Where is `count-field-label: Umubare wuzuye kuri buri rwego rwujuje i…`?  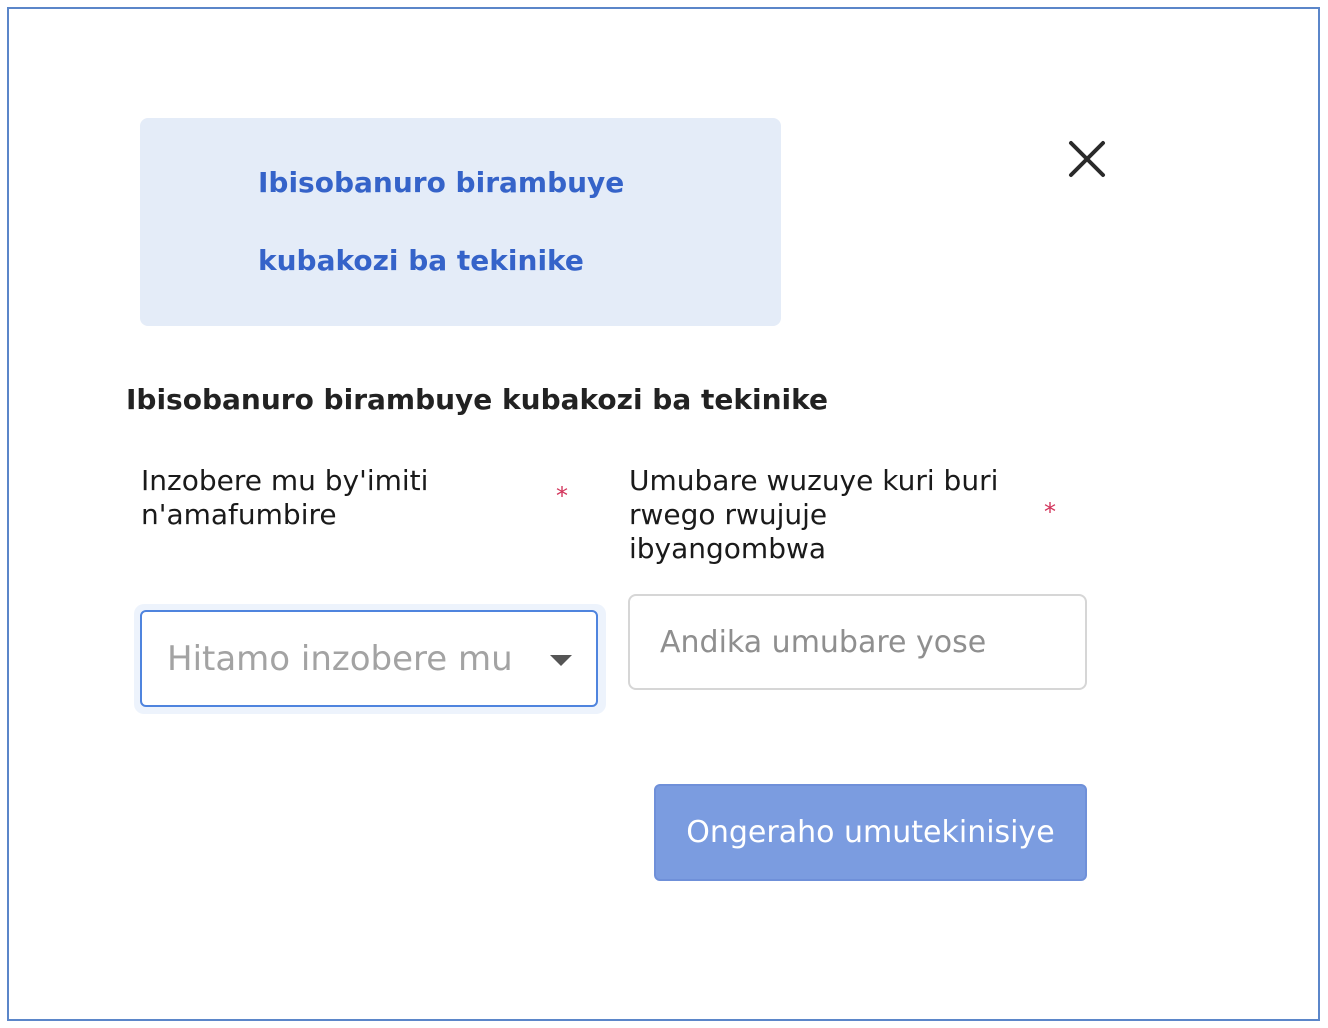
count-field-label: Umubare wuzuye kuri buri rwego rwujuje i… is located at coordinates (814, 514).